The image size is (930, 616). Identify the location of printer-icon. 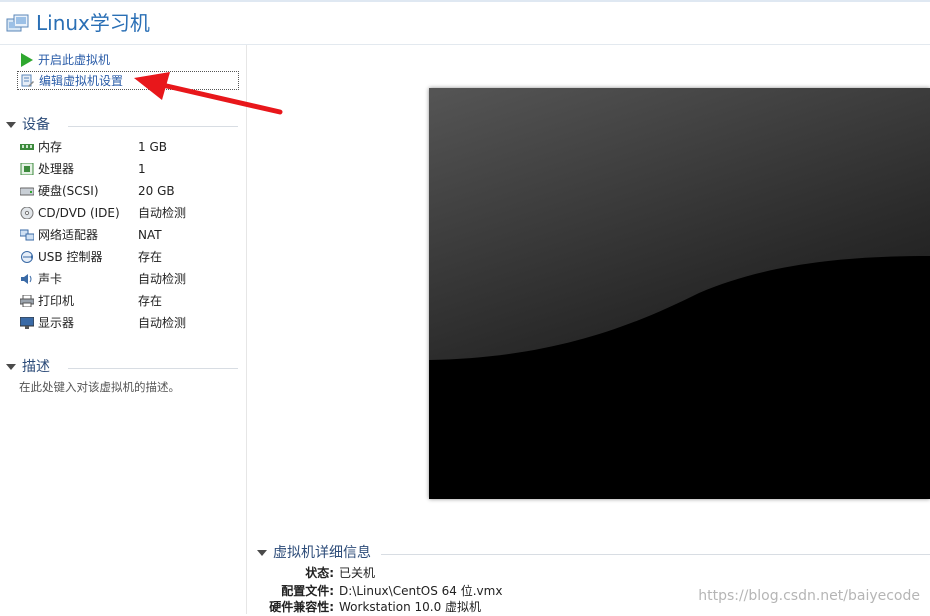
(27, 301).